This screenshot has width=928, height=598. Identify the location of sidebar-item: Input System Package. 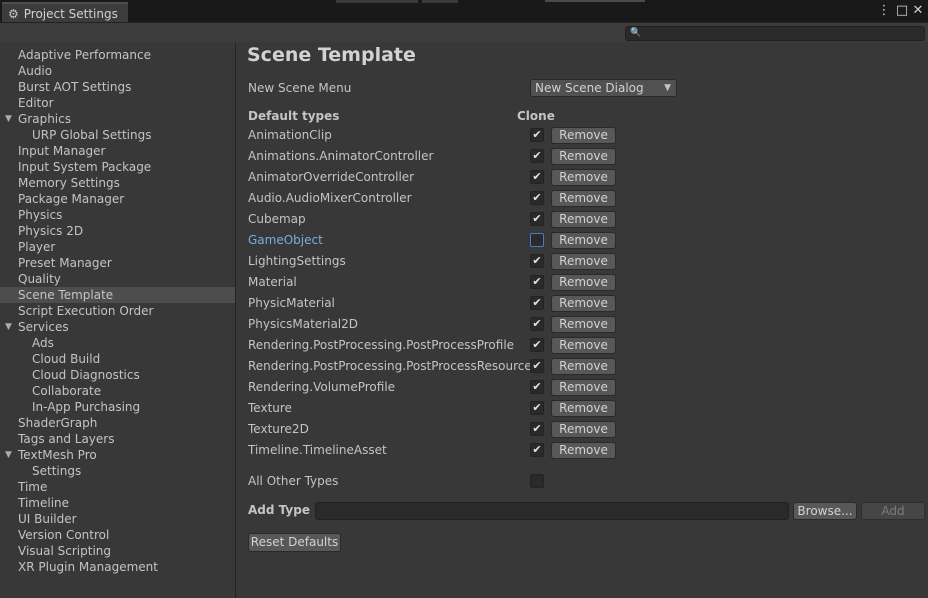
(117, 167).